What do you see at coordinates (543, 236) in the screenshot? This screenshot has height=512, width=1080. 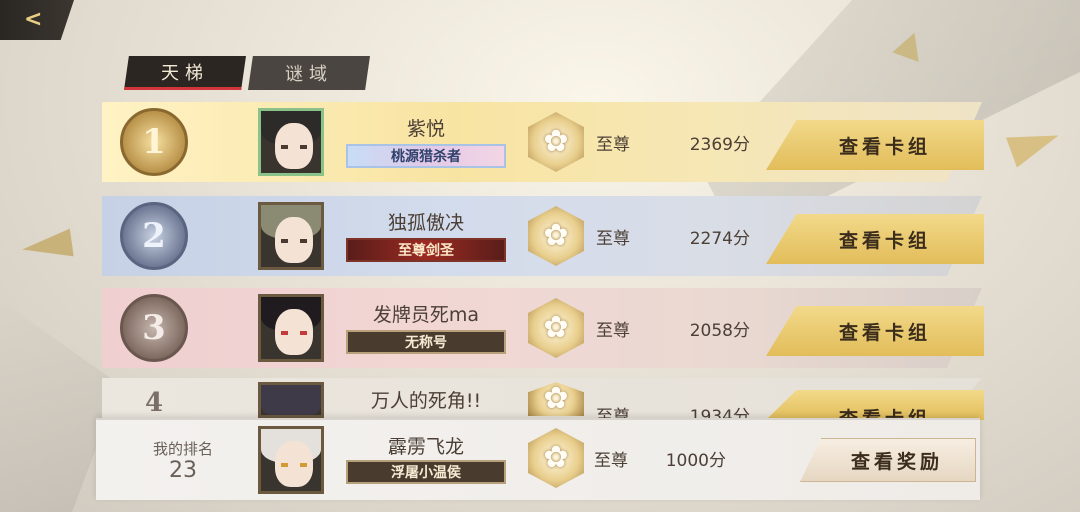 I see `ranking-row: 2 独孤傲决 至尊剑圣 ✿ 至尊 2274分 查看卡组` at bounding box center [543, 236].